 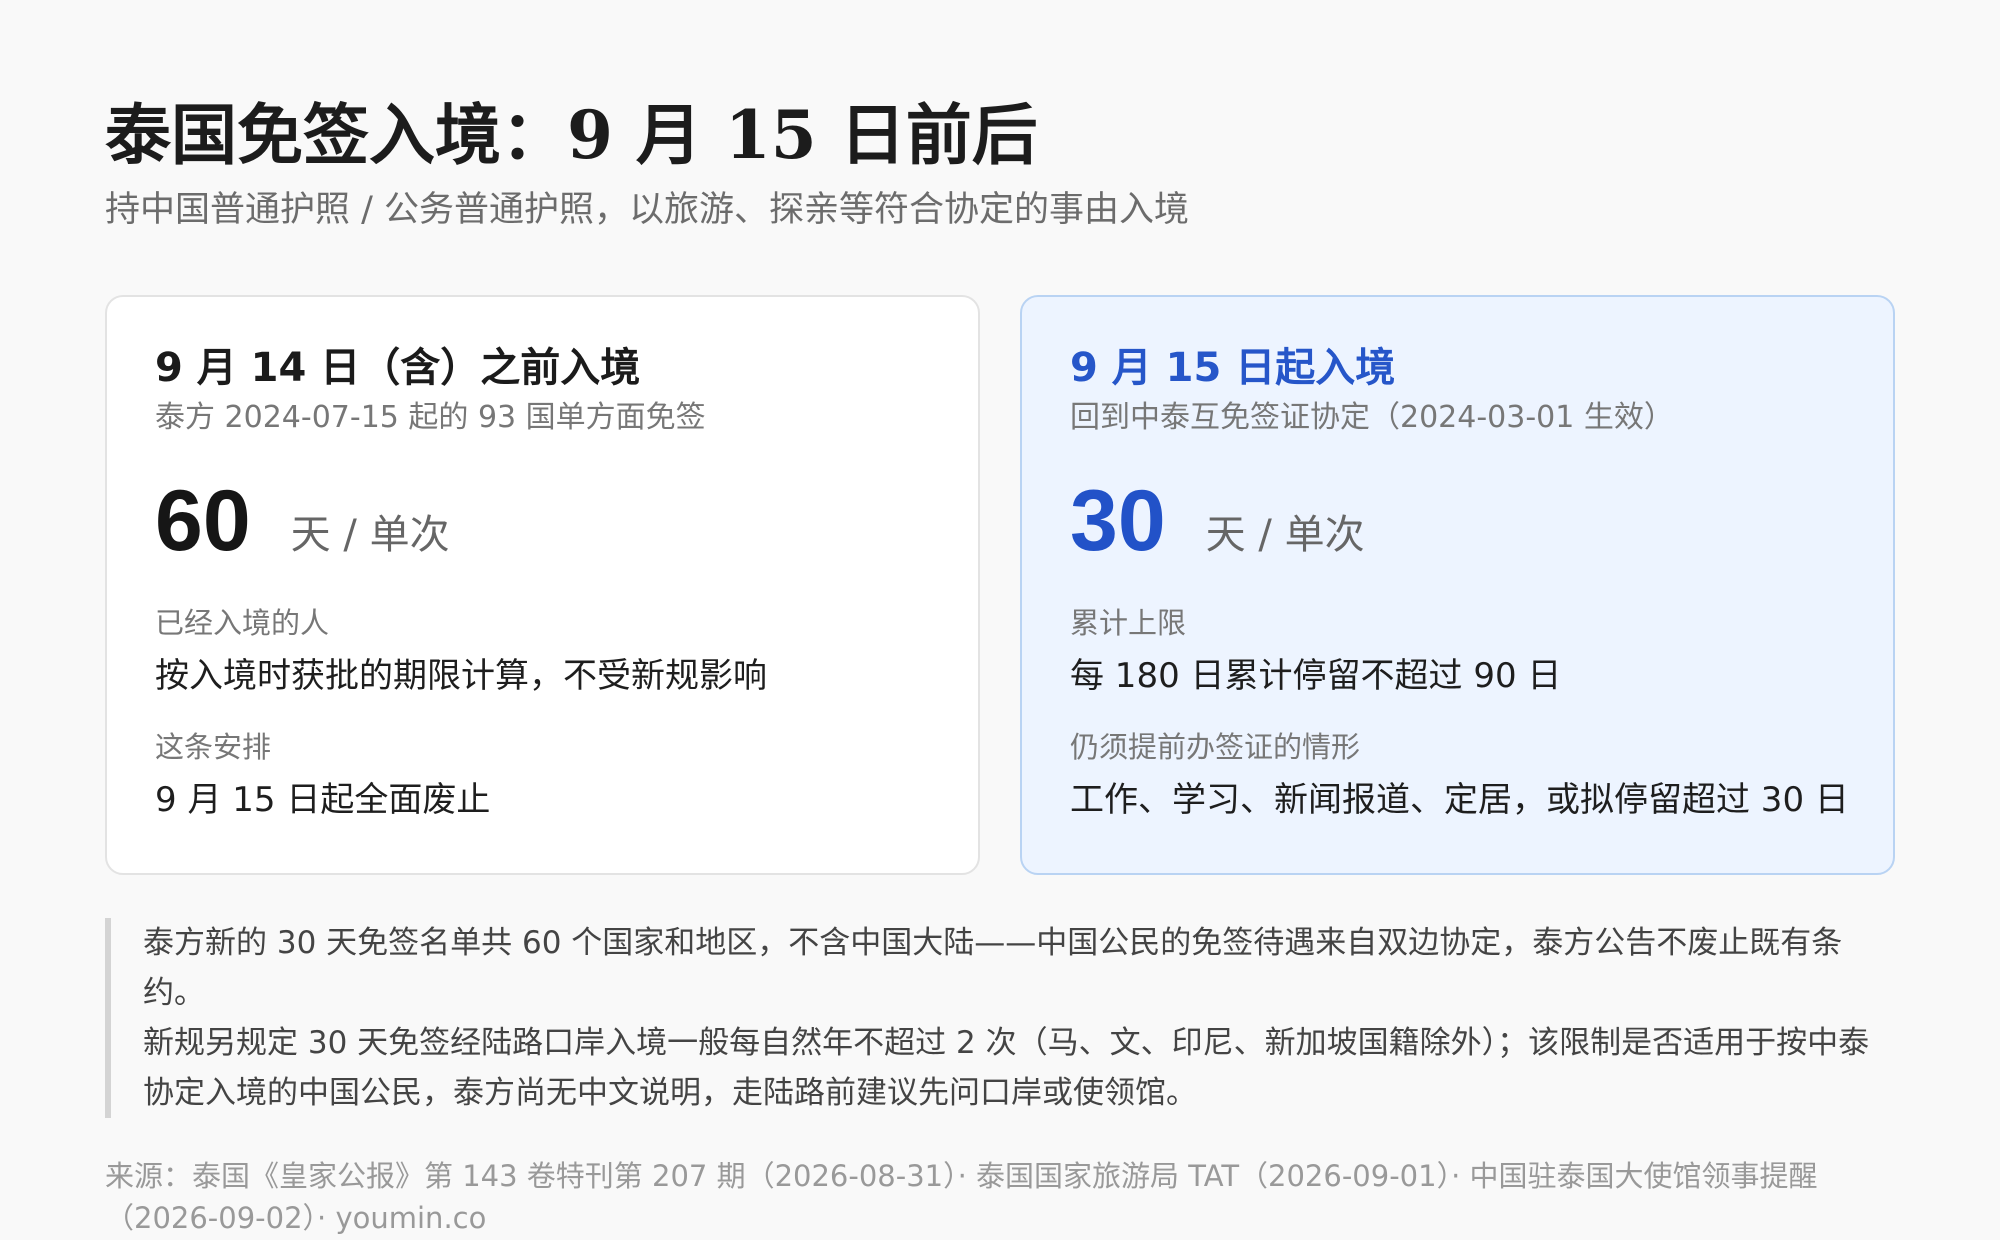 I want to click on card-subtitle: 回到中泰互免签证协定（2024-03-01 生效）, so click(x=1372, y=417).